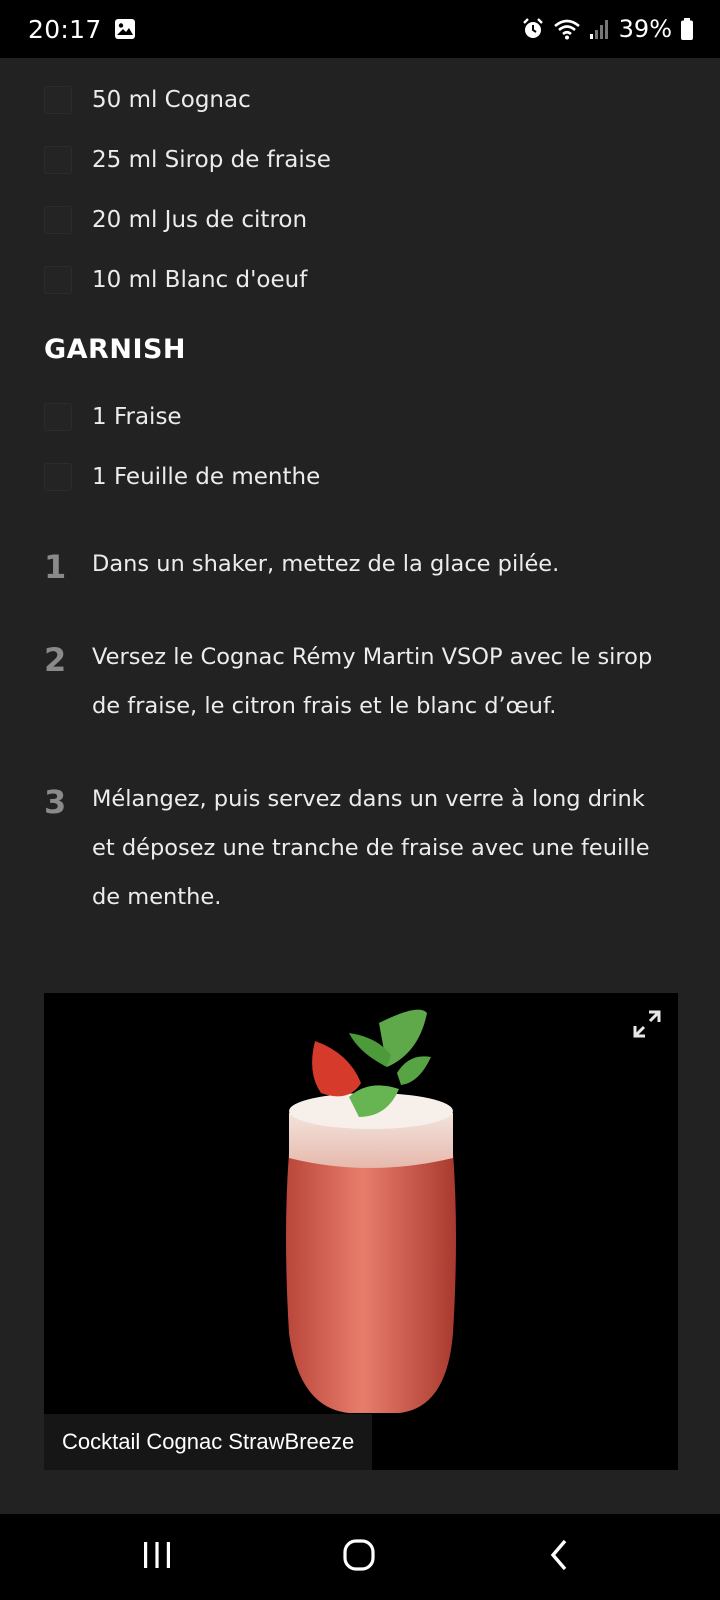 Image resolution: width=720 pixels, height=1600 pixels. I want to click on garnish-item: 1 Fraise, so click(113, 417).